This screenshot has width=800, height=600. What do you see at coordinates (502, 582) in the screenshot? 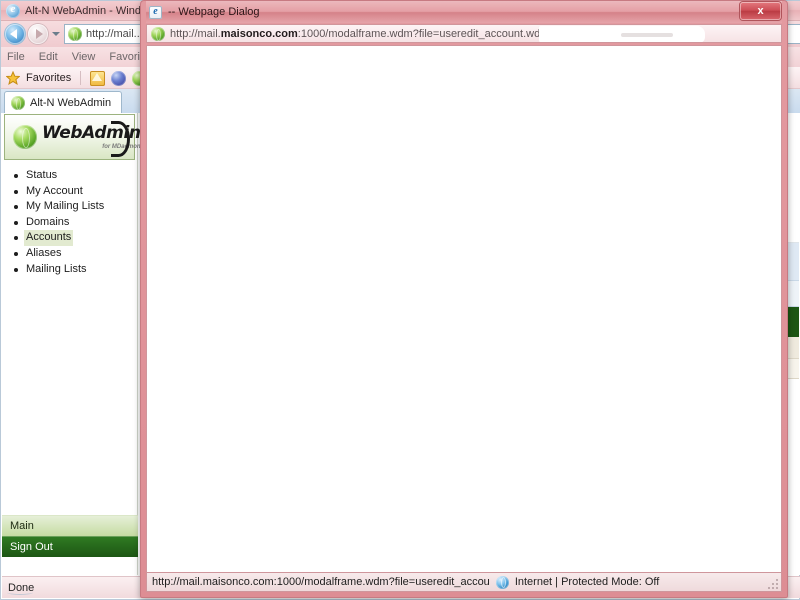
I see `internet-zone-icon` at bounding box center [502, 582].